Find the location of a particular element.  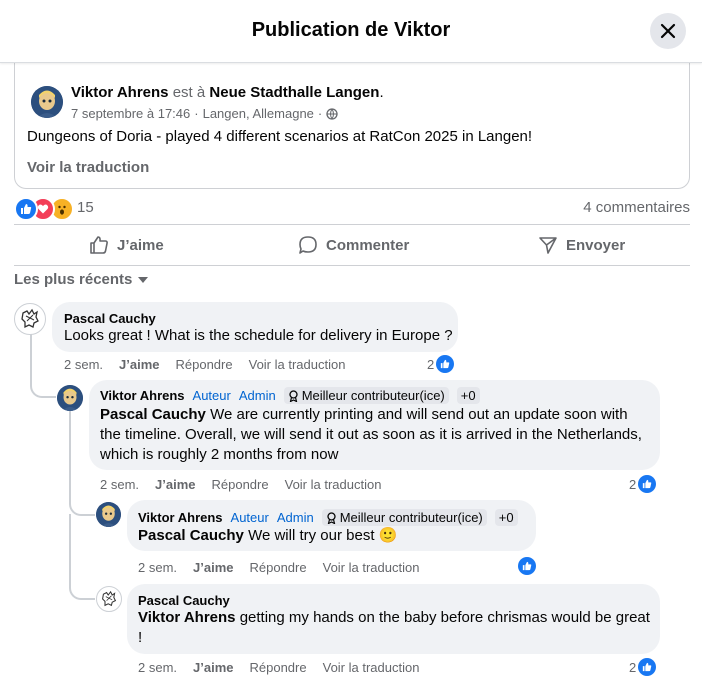

reactions-row: 15 4 commentaires is located at coordinates (352, 209).